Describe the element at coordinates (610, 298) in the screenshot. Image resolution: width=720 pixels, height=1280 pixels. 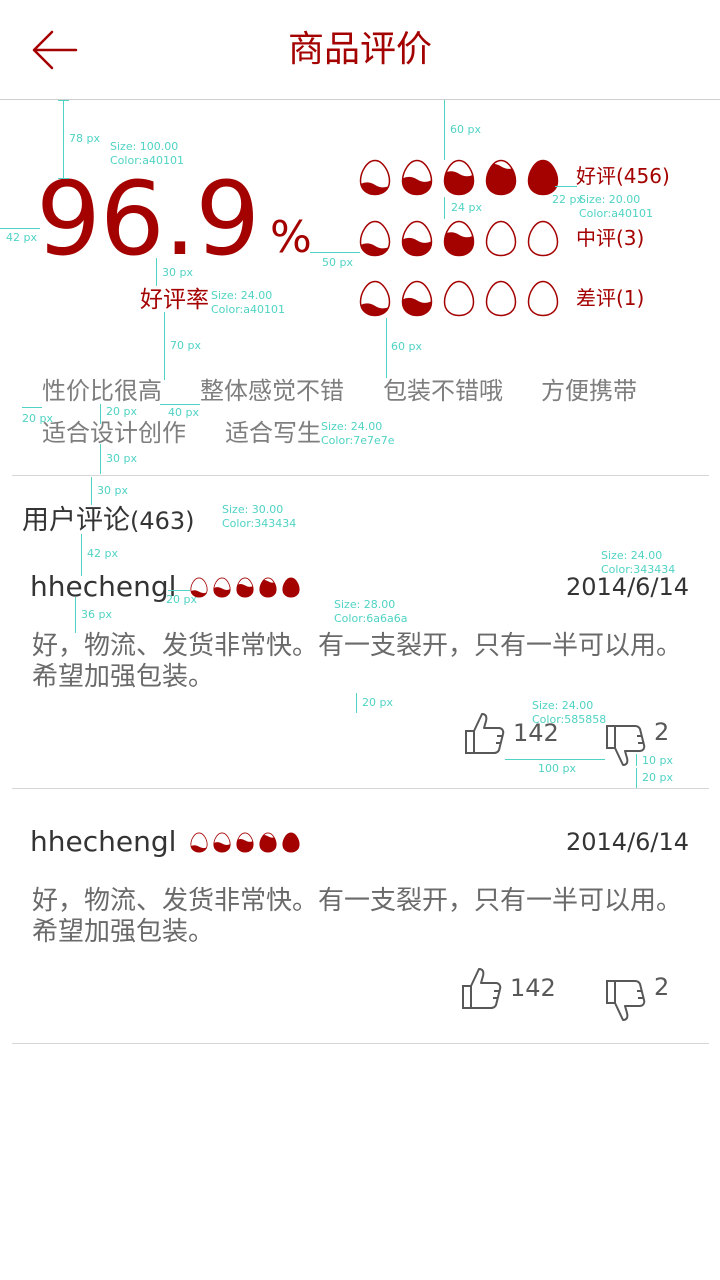
I see `rating-row-bad-label: 差评(1)` at that location.